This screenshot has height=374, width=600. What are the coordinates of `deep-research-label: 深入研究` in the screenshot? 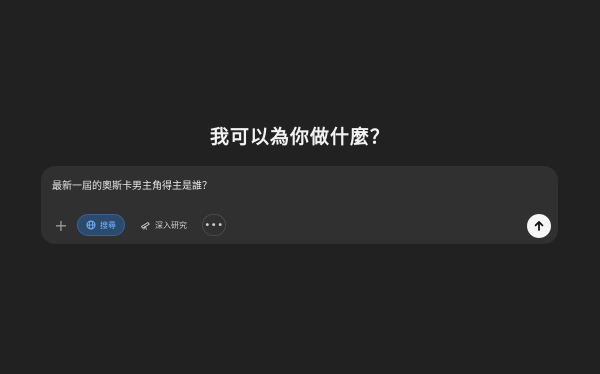 It's located at (171, 225).